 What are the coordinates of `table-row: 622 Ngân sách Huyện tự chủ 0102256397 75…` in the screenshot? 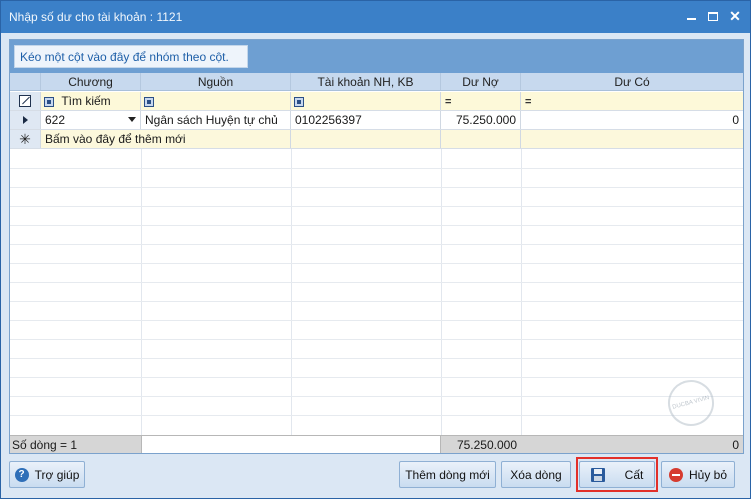 It's located at (376, 120).